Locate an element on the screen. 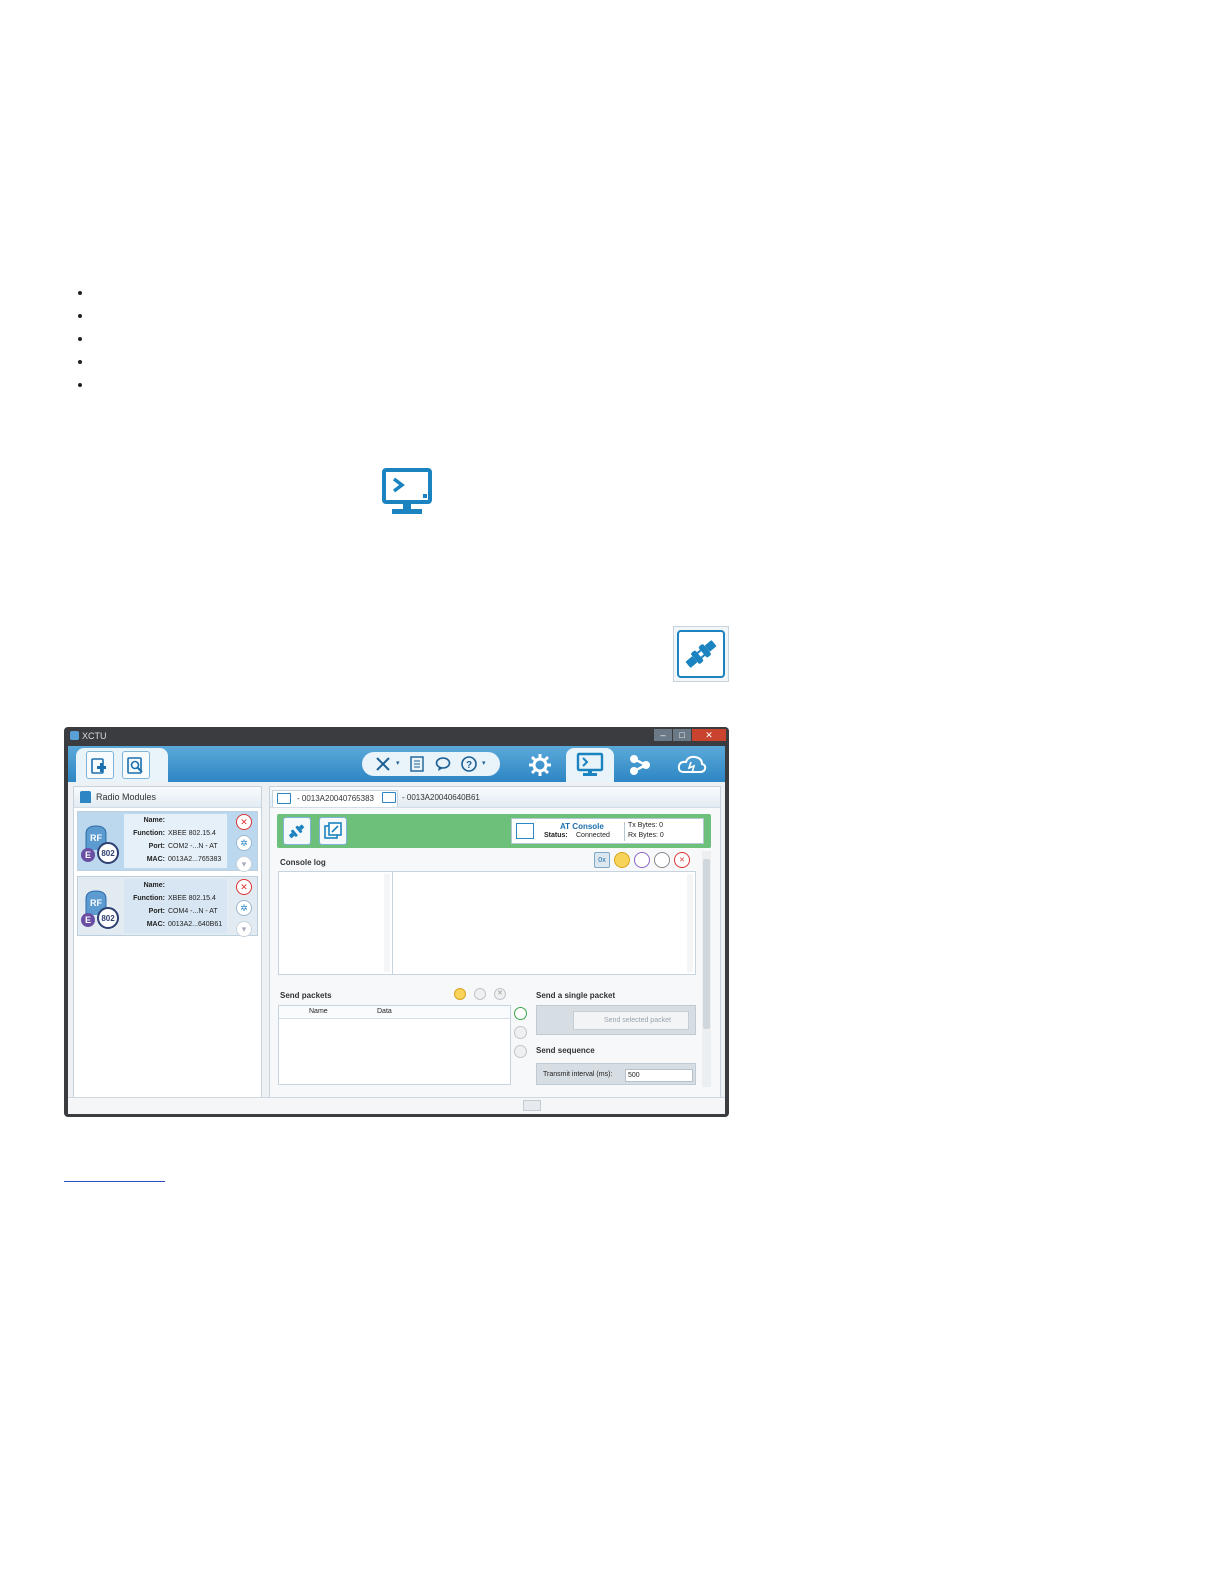 The height and width of the screenshot is (1584, 1224). feedback-button is located at coordinates (443, 764).